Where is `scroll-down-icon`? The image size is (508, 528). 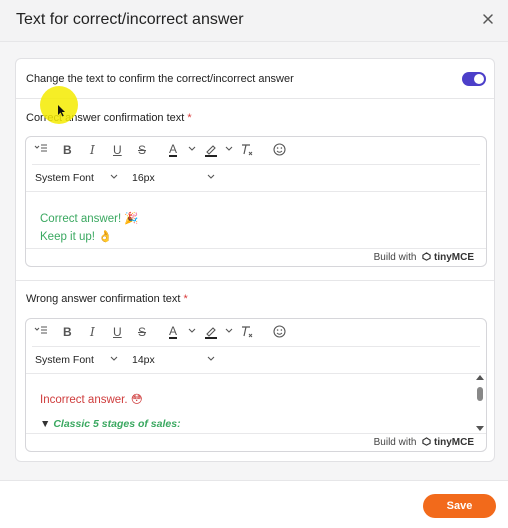
scroll-down-icon is located at coordinates (480, 428).